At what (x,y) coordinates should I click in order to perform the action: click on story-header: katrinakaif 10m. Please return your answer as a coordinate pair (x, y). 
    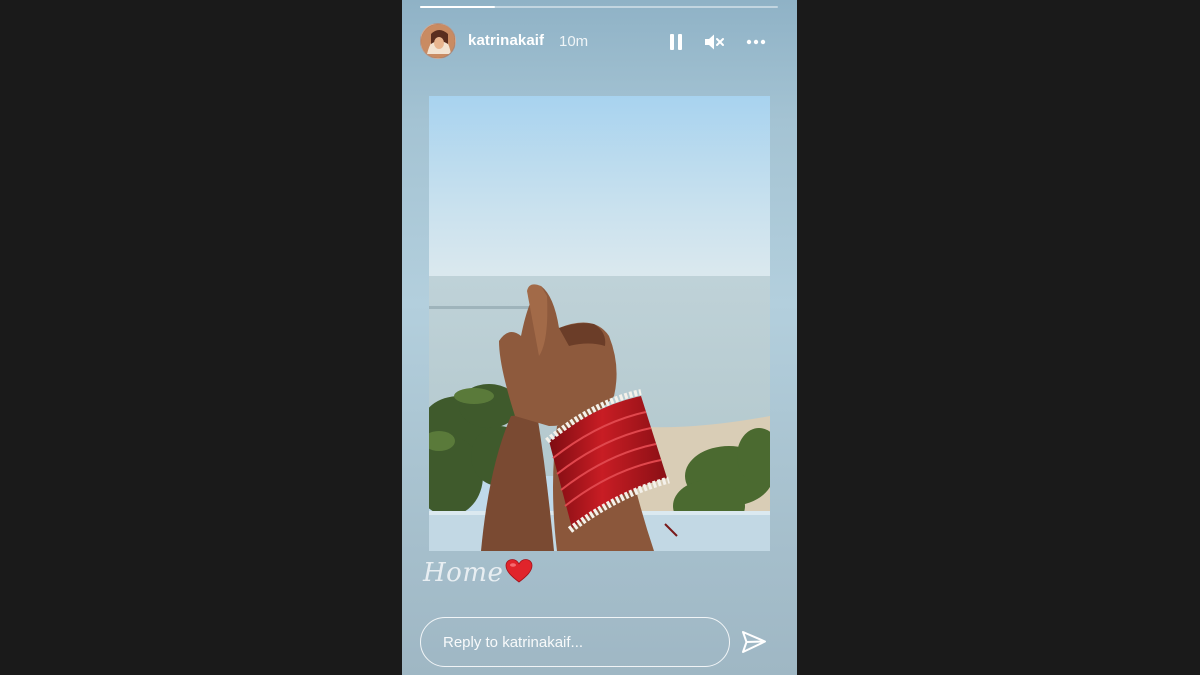
    Looking at the image, I should click on (600, 41).